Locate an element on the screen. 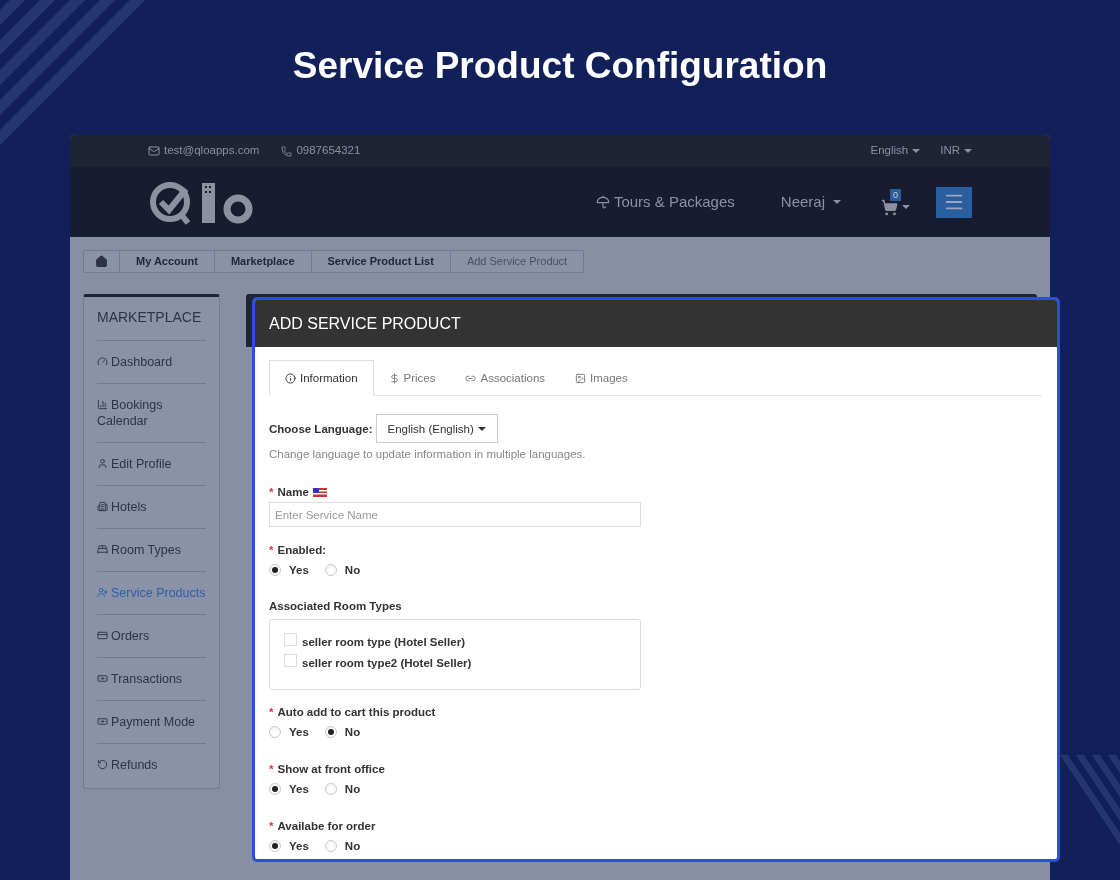  user-icon is located at coordinates (102, 464).